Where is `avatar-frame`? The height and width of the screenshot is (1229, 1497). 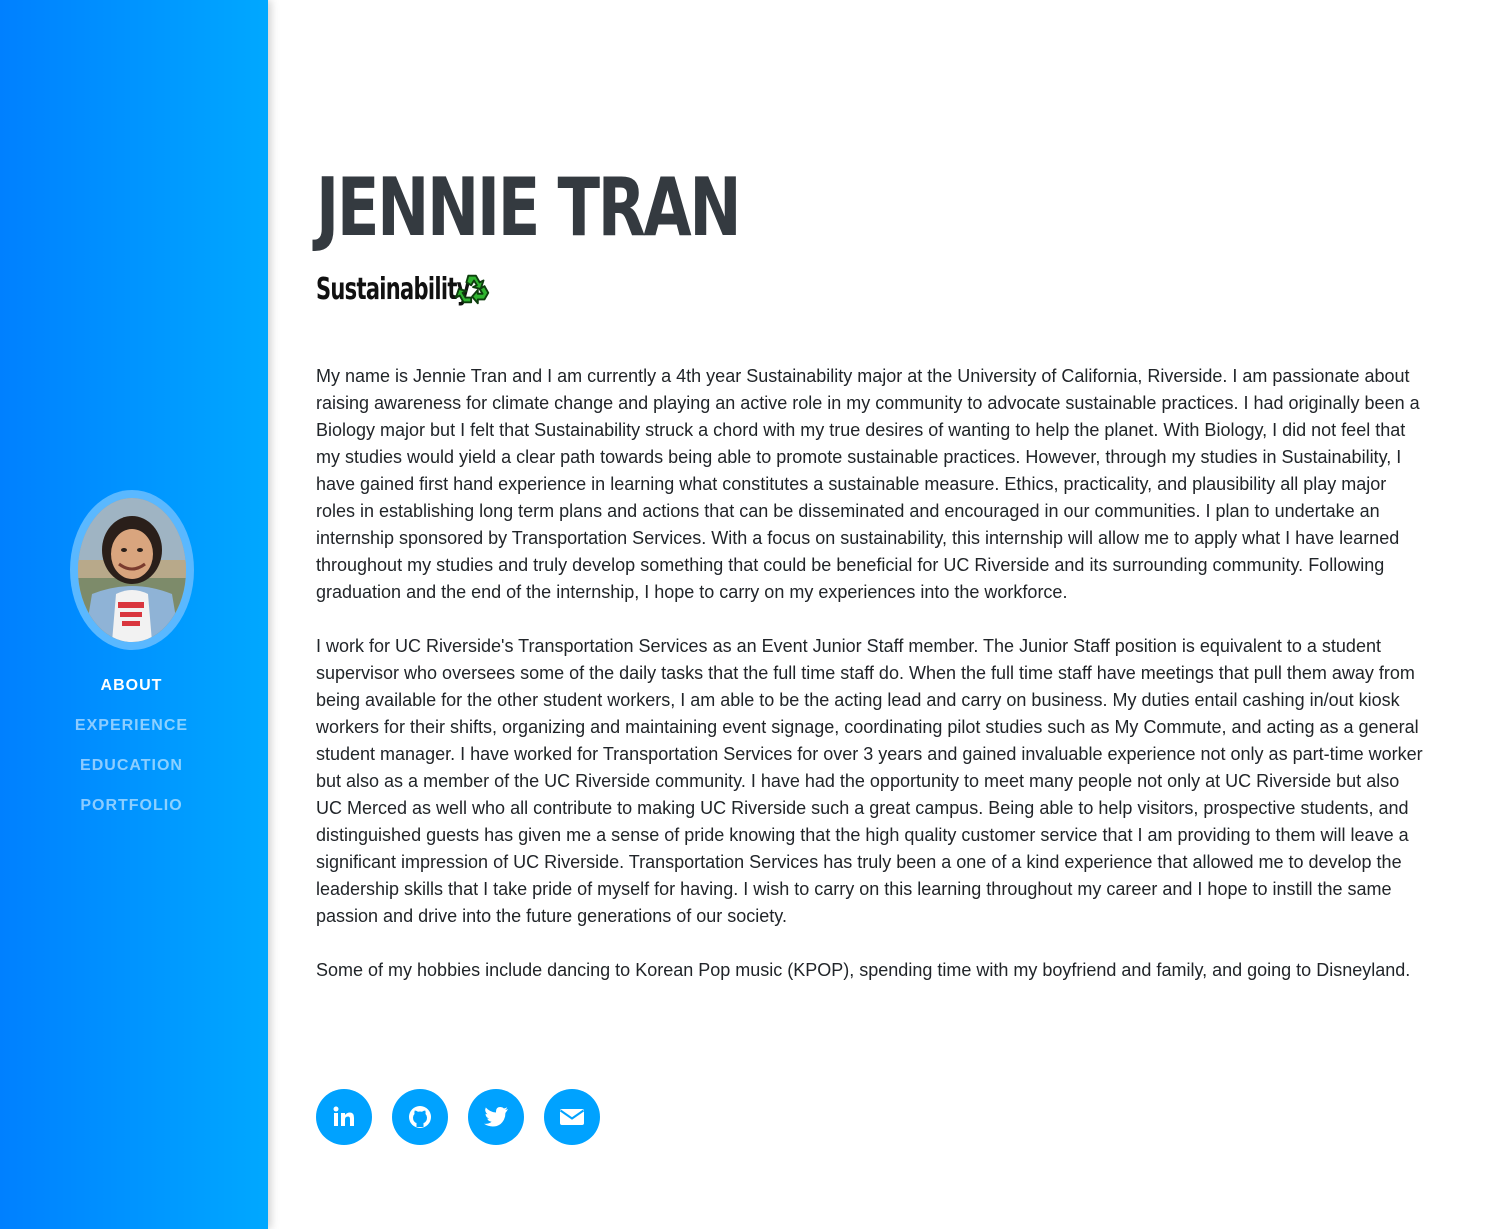
avatar-frame is located at coordinates (132, 570).